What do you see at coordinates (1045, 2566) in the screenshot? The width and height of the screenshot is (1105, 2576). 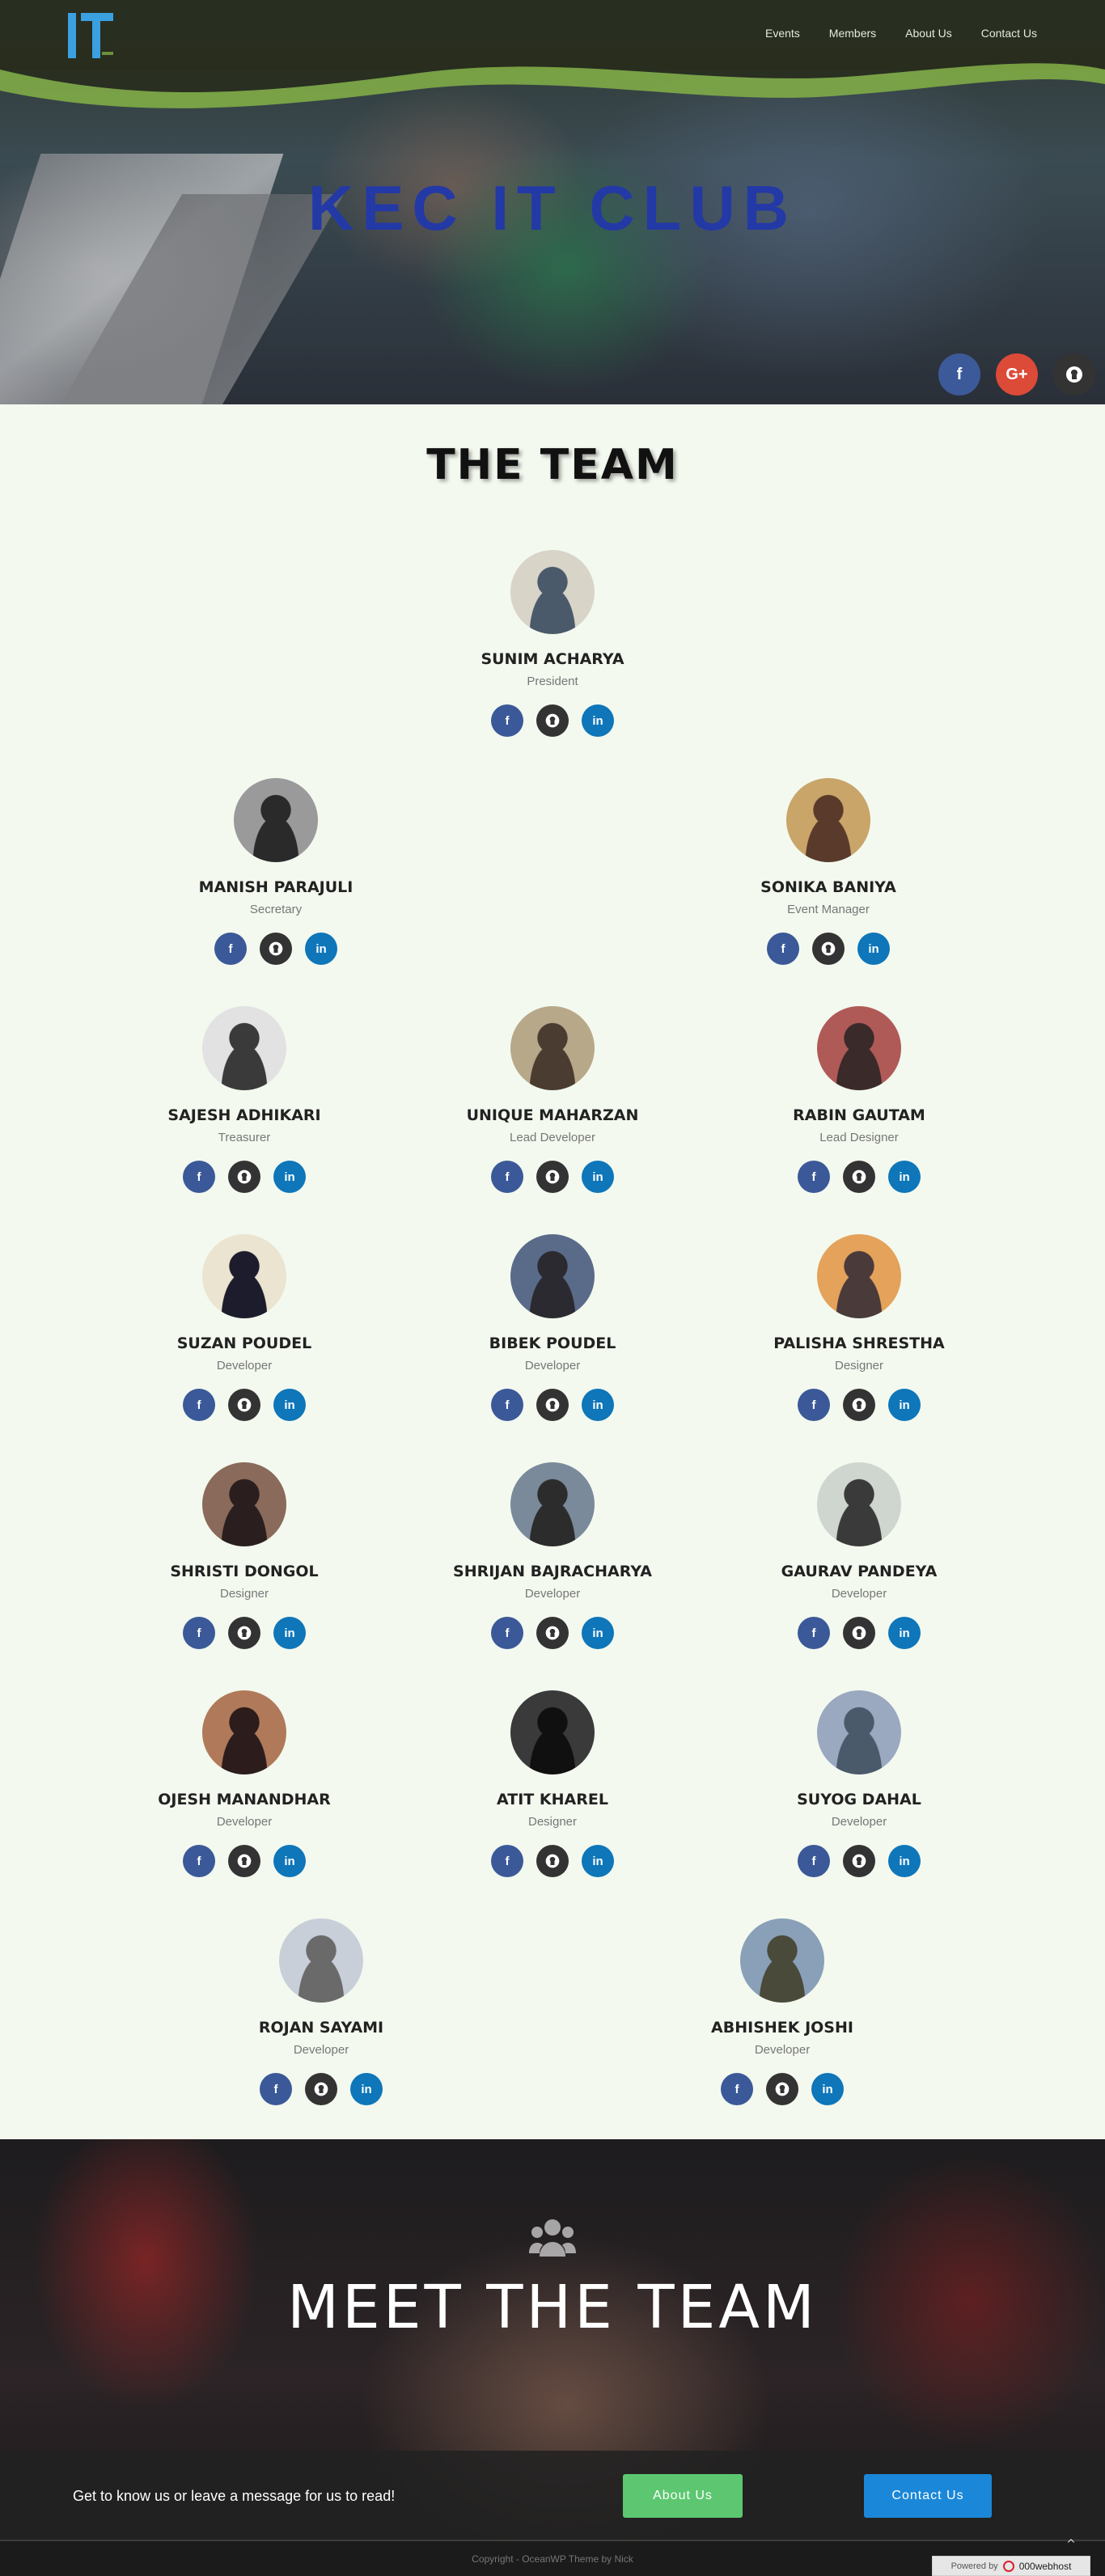 I see `powered-host: 000webhost` at bounding box center [1045, 2566].